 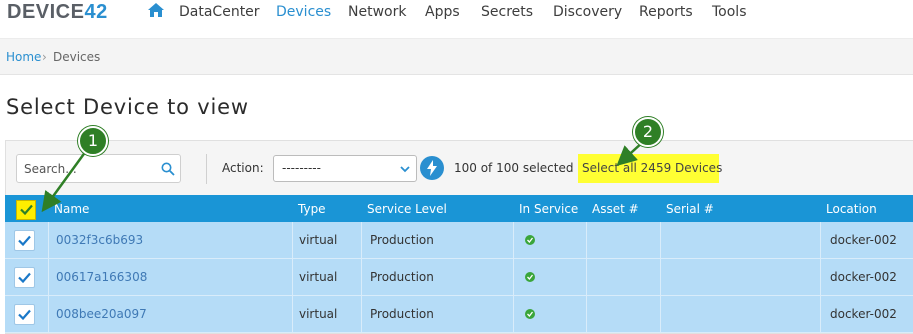 I want to click on annotation-arrows, so click(x=342, y=177).